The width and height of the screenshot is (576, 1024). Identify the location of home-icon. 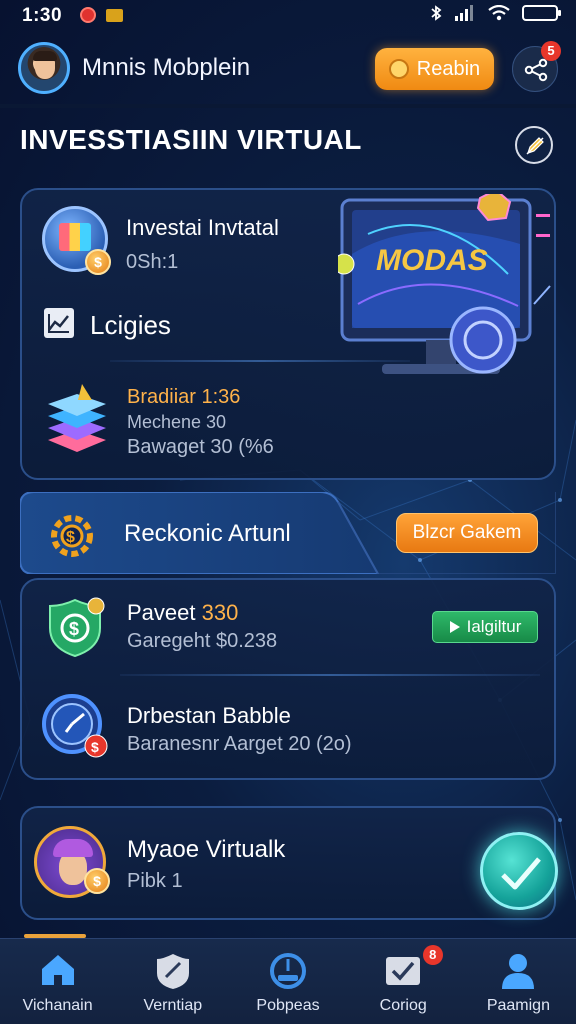
(57, 970).